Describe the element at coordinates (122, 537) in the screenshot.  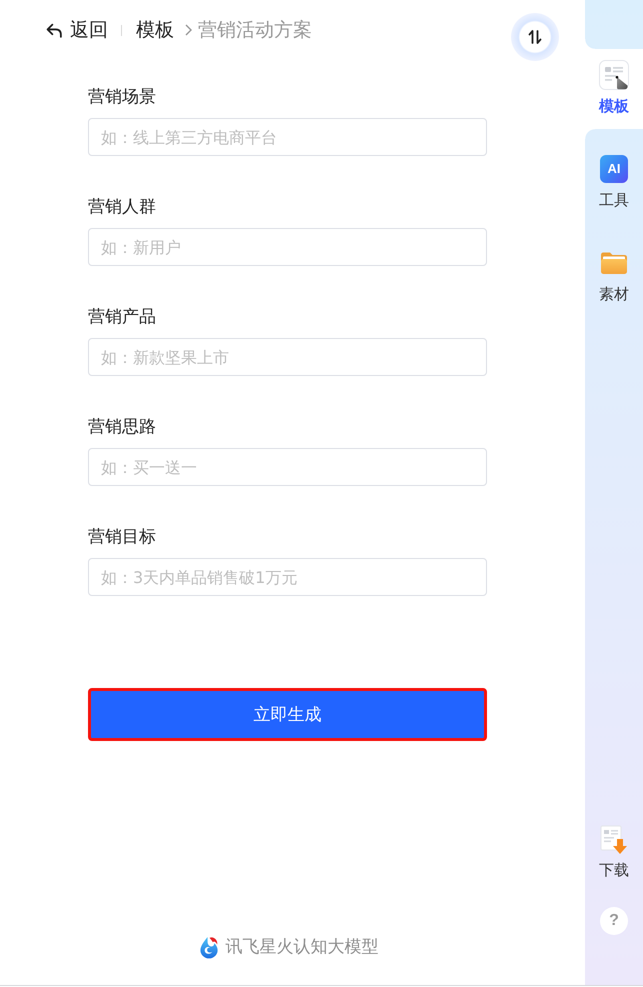
I see `field-label: 营销目标` at that location.